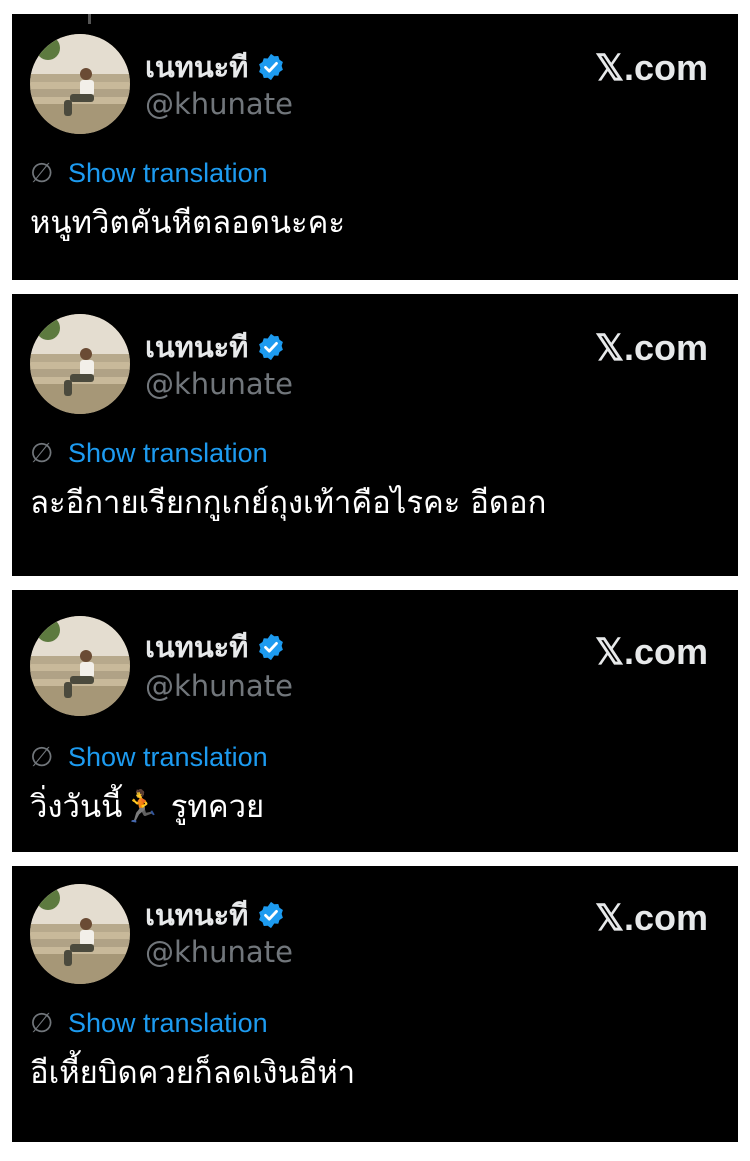  Describe the element at coordinates (193, 1073) in the screenshot. I see `tweet-text: อีเหี้ยบิดควยก็ลดเงินอีห่า` at that location.